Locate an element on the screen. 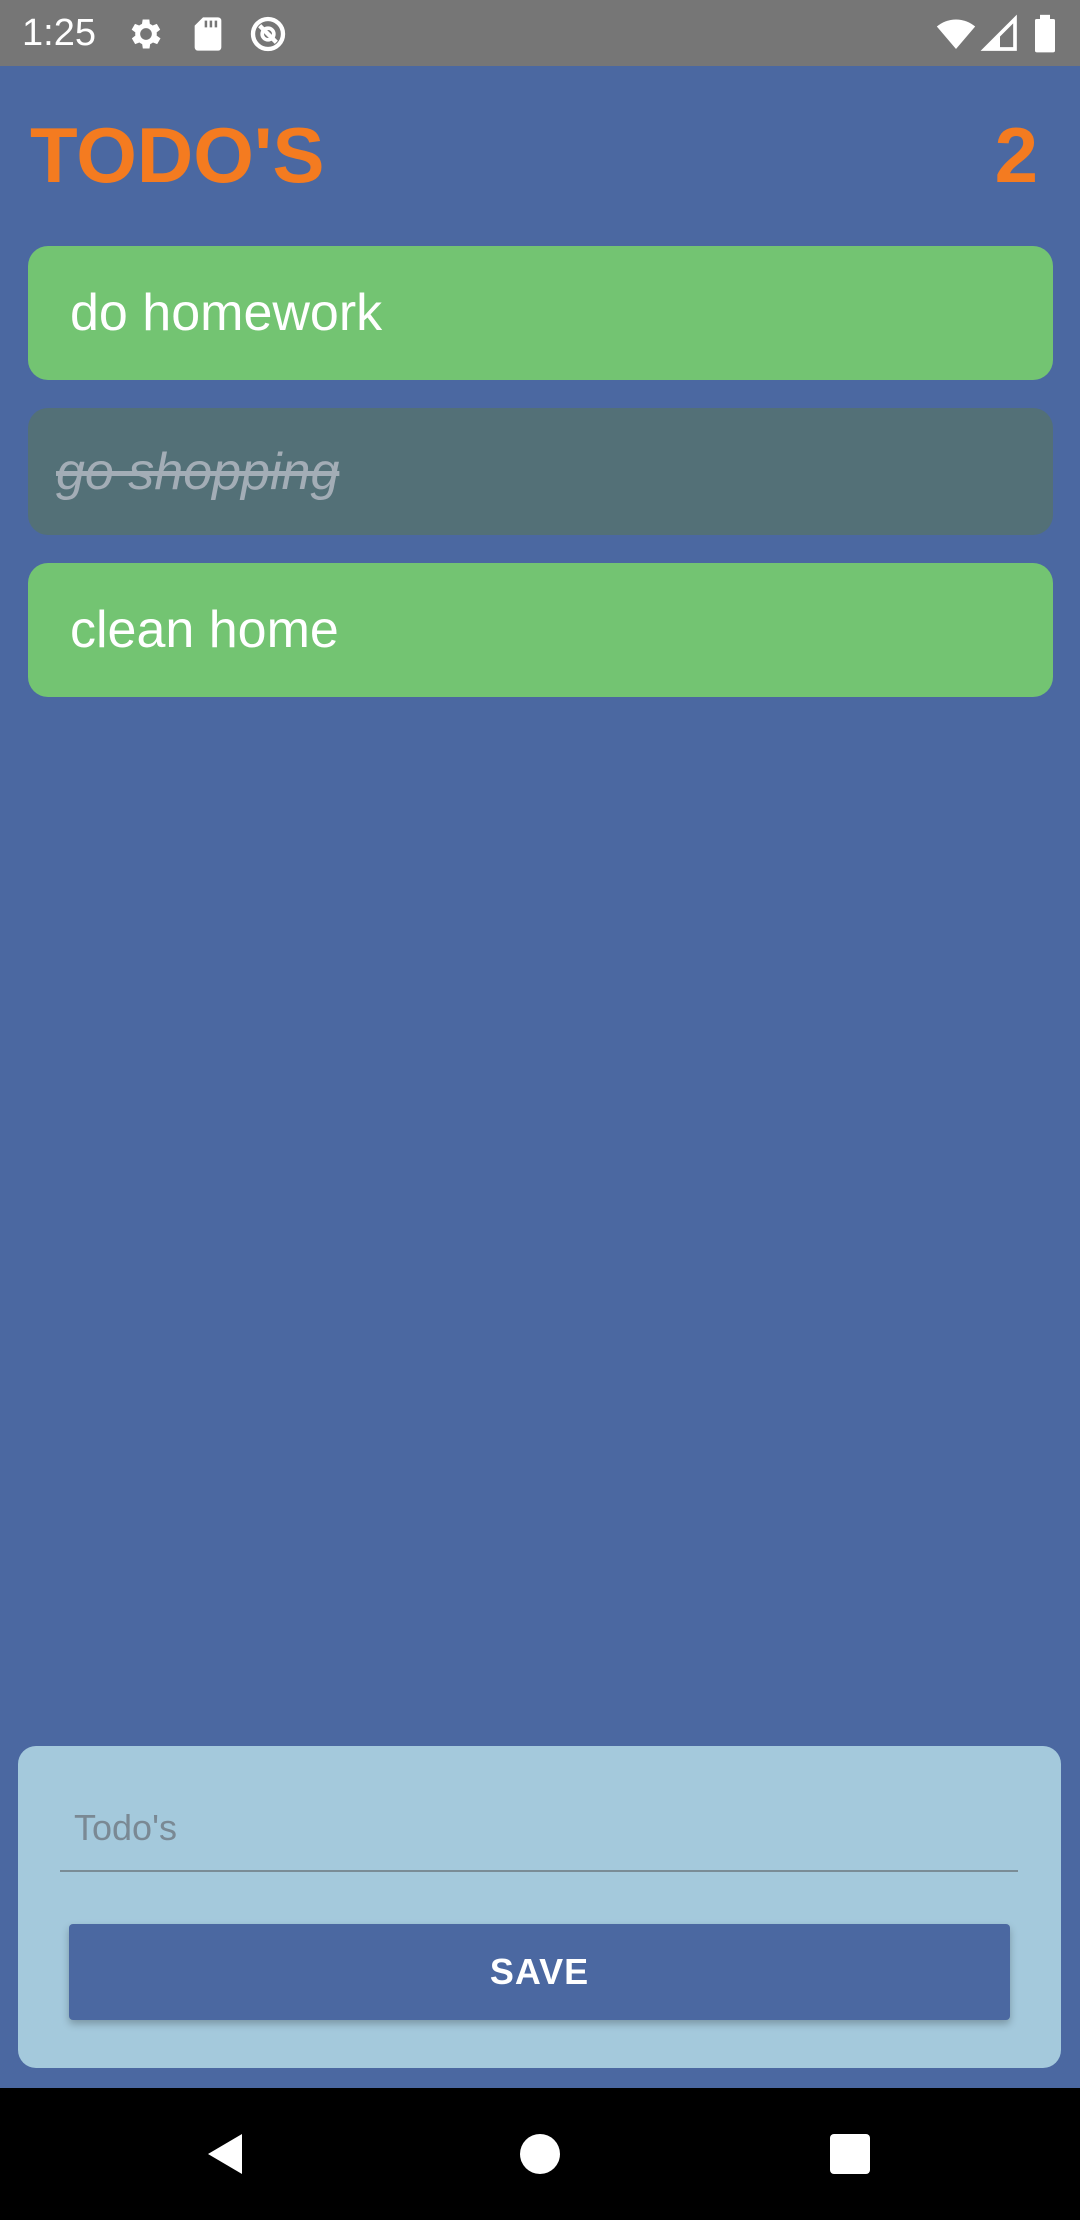 Image resolution: width=1080 pixels, height=2220 pixels. recents-icon is located at coordinates (850, 2154).